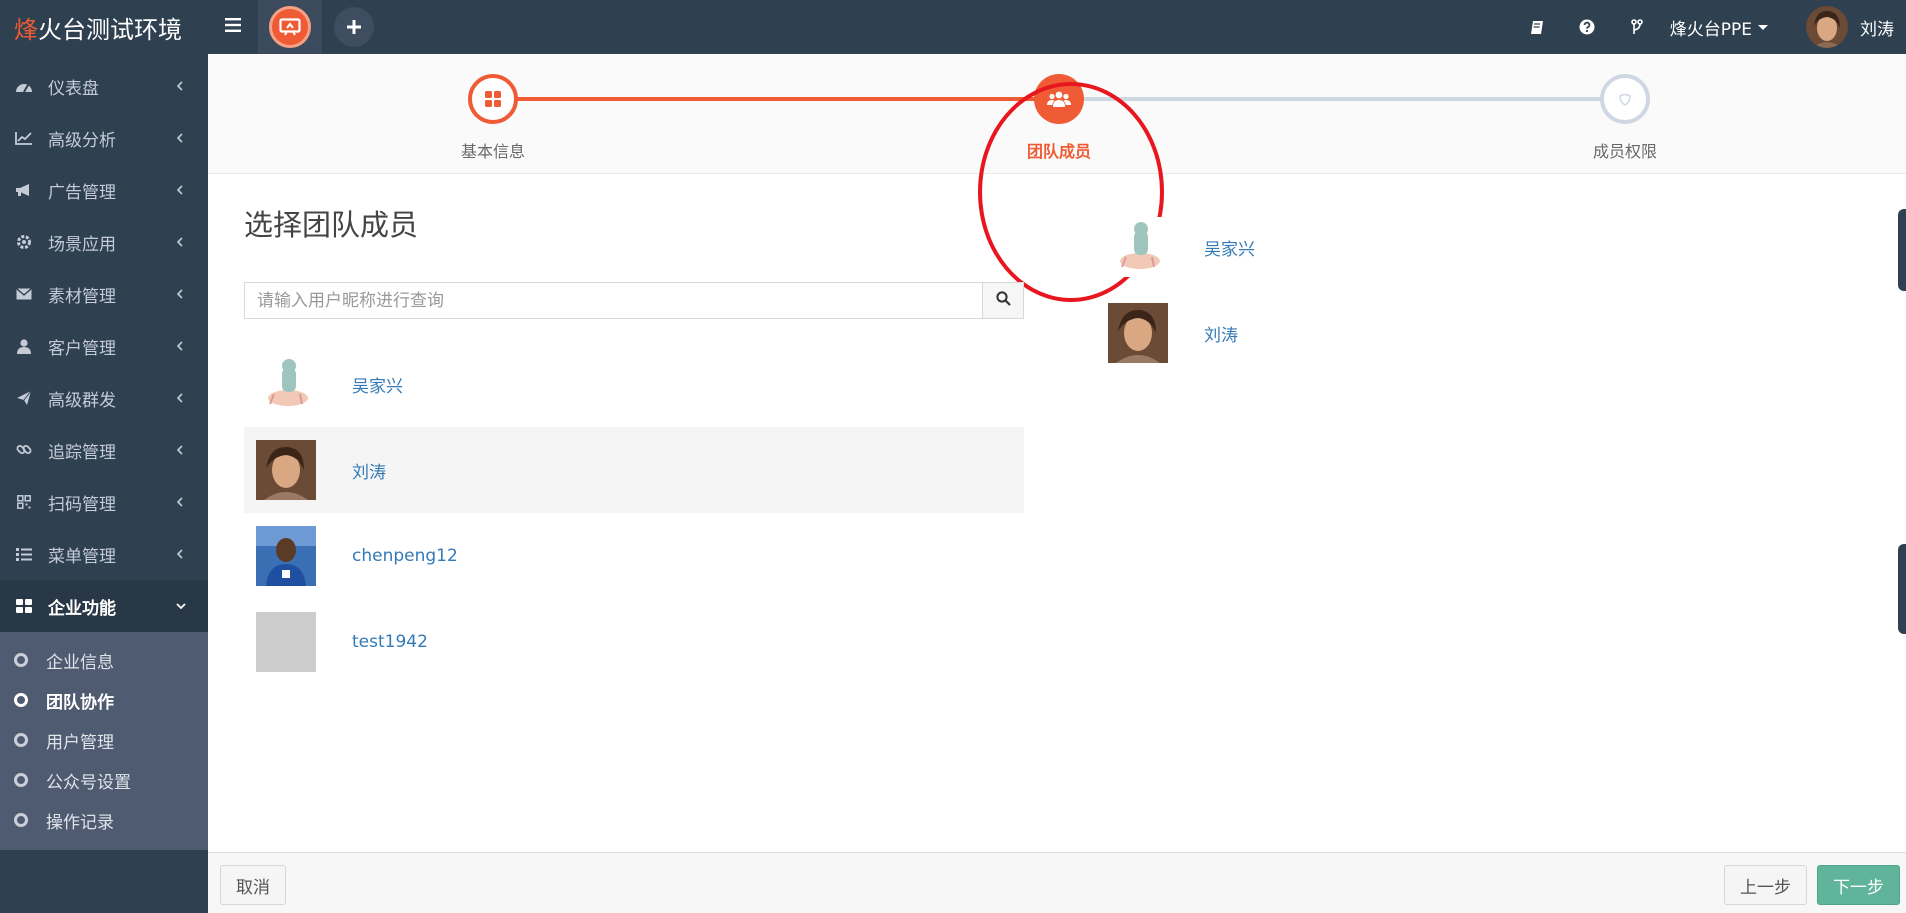 Image resolution: width=1906 pixels, height=913 pixels. What do you see at coordinates (1138, 333) in the screenshot?
I see `photo-avatar` at bounding box center [1138, 333].